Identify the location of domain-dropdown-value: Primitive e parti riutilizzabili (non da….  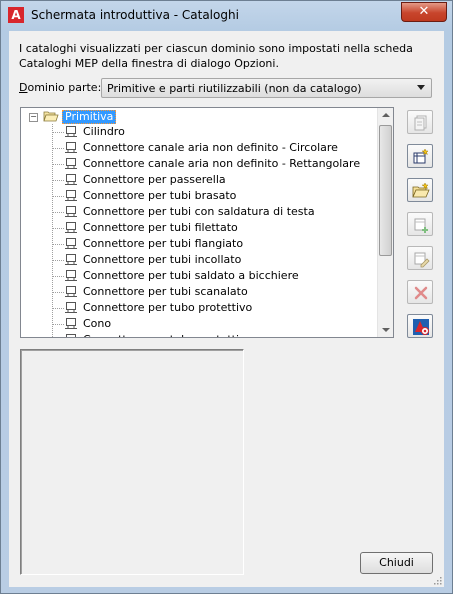
(234, 88).